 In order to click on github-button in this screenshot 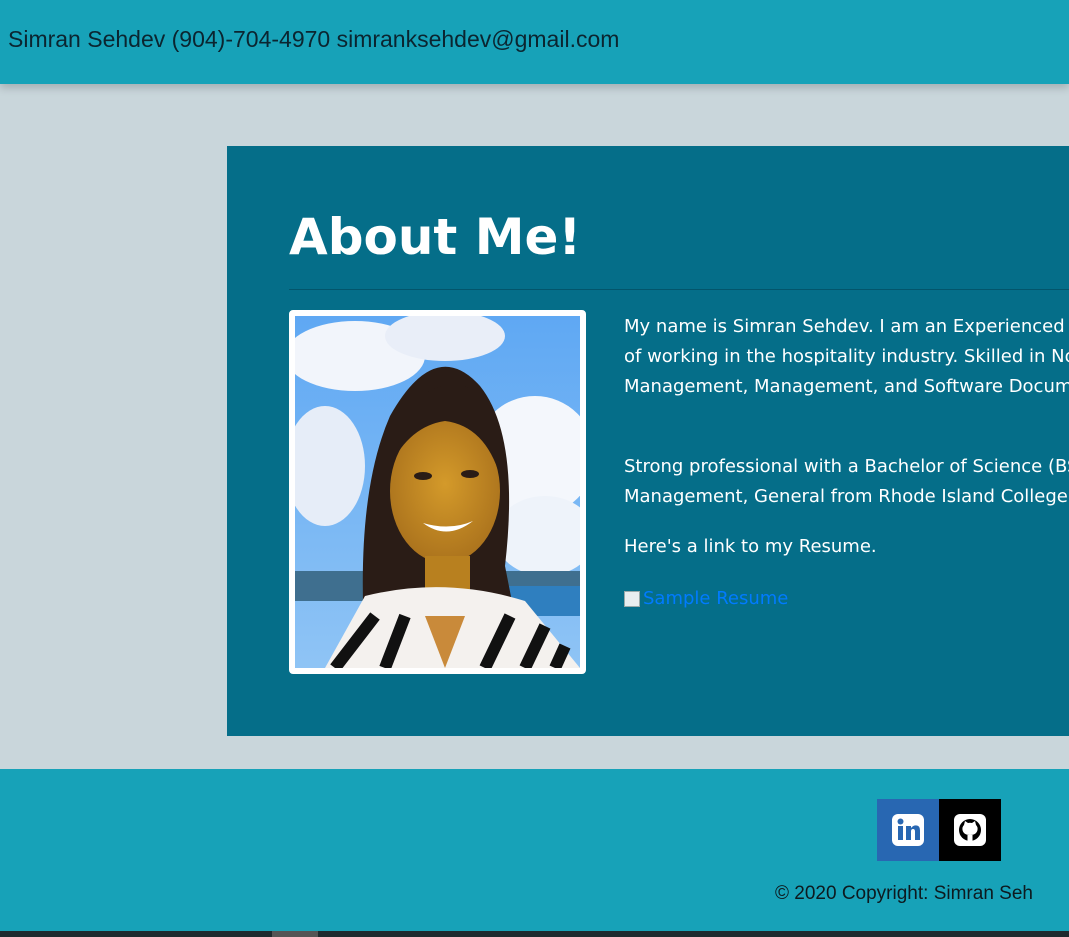, I will do `click(970, 830)`.